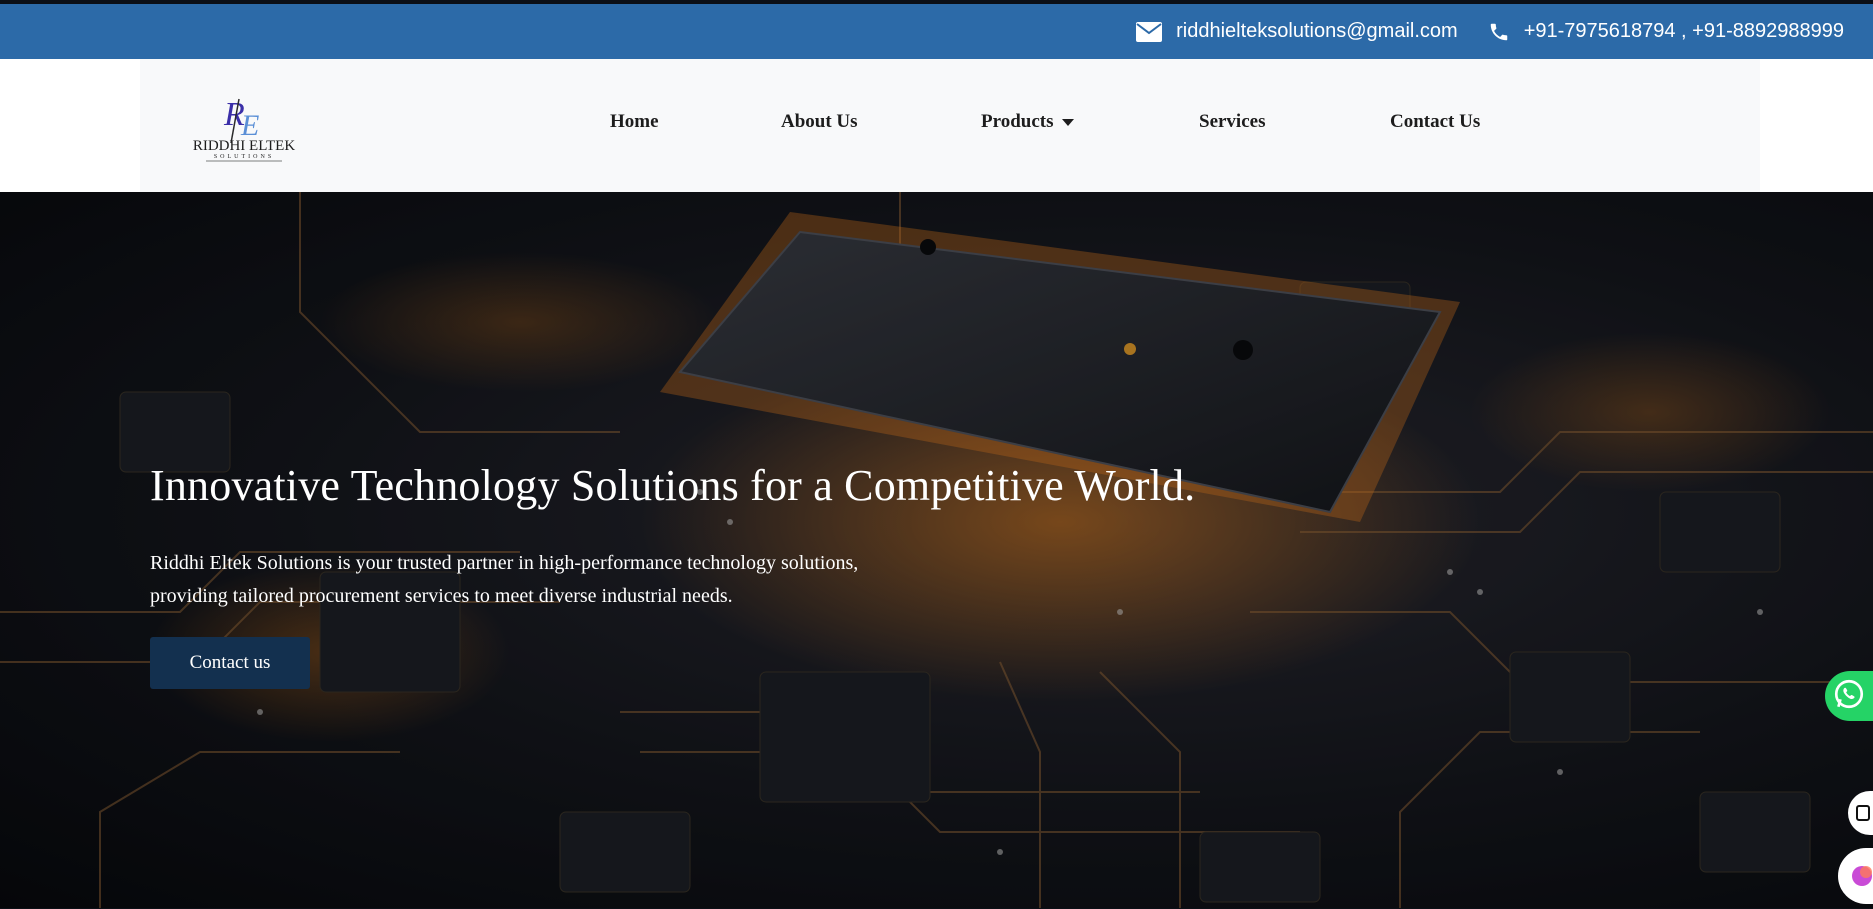  I want to click on envelope-icon, so click(1149, 31).